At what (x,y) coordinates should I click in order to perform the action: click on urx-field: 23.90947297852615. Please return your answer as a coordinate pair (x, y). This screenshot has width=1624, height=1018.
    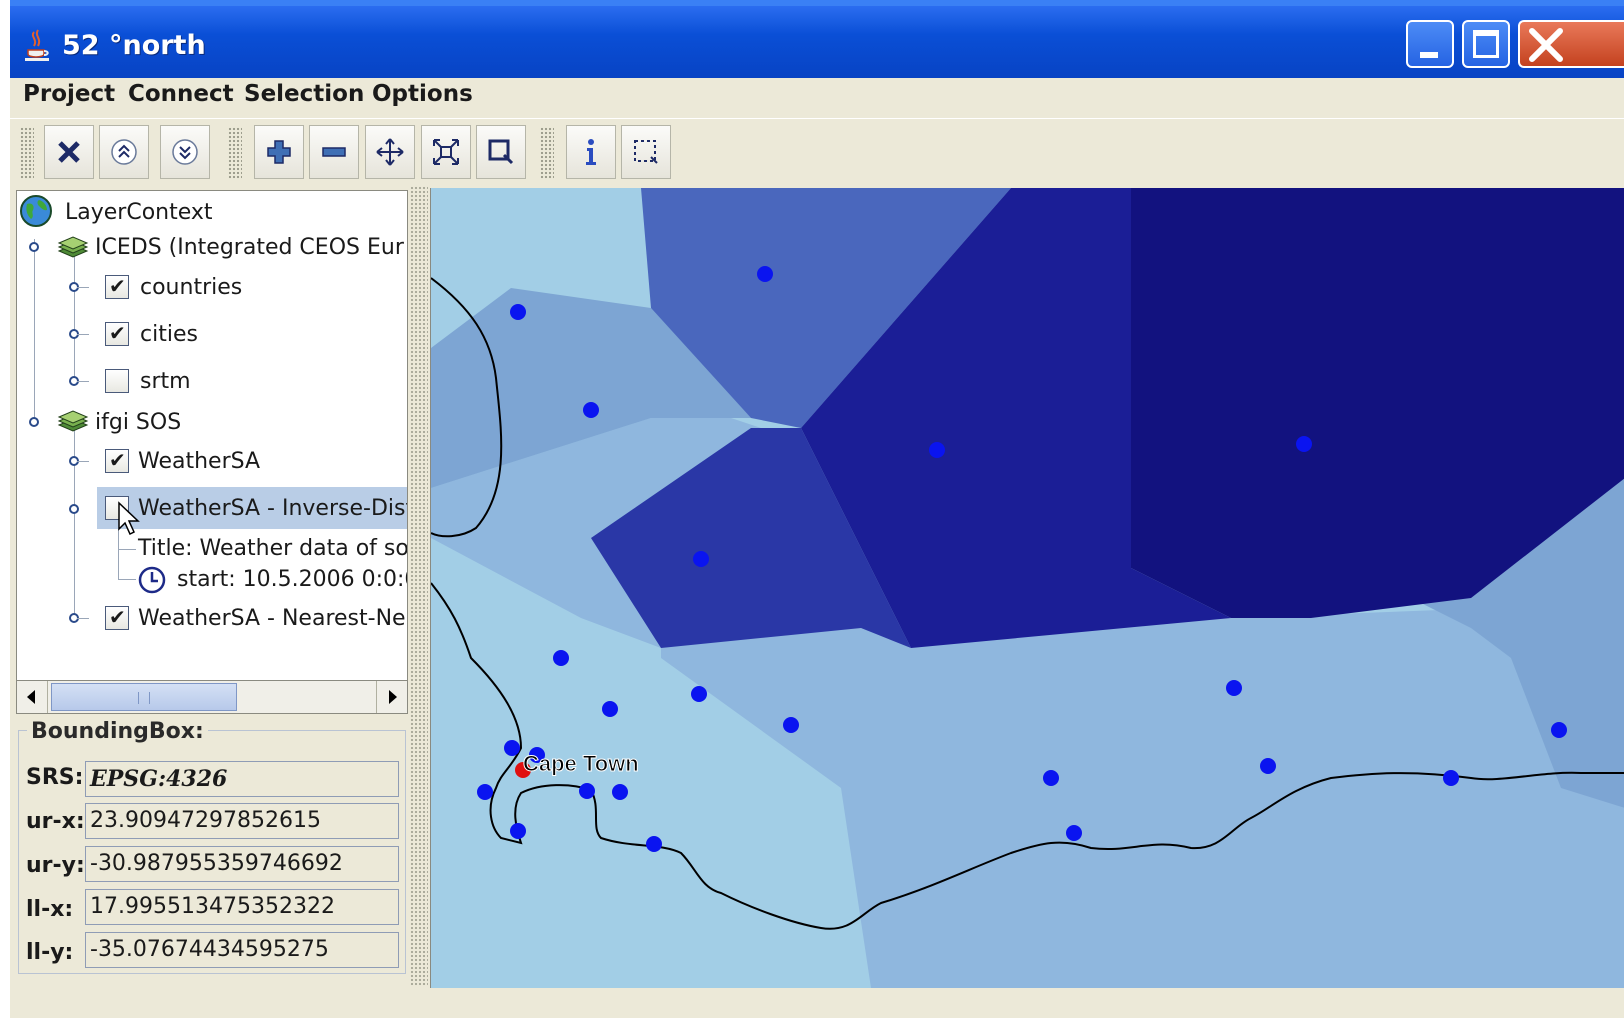
    Looking at the image, I should click on (242, 821).